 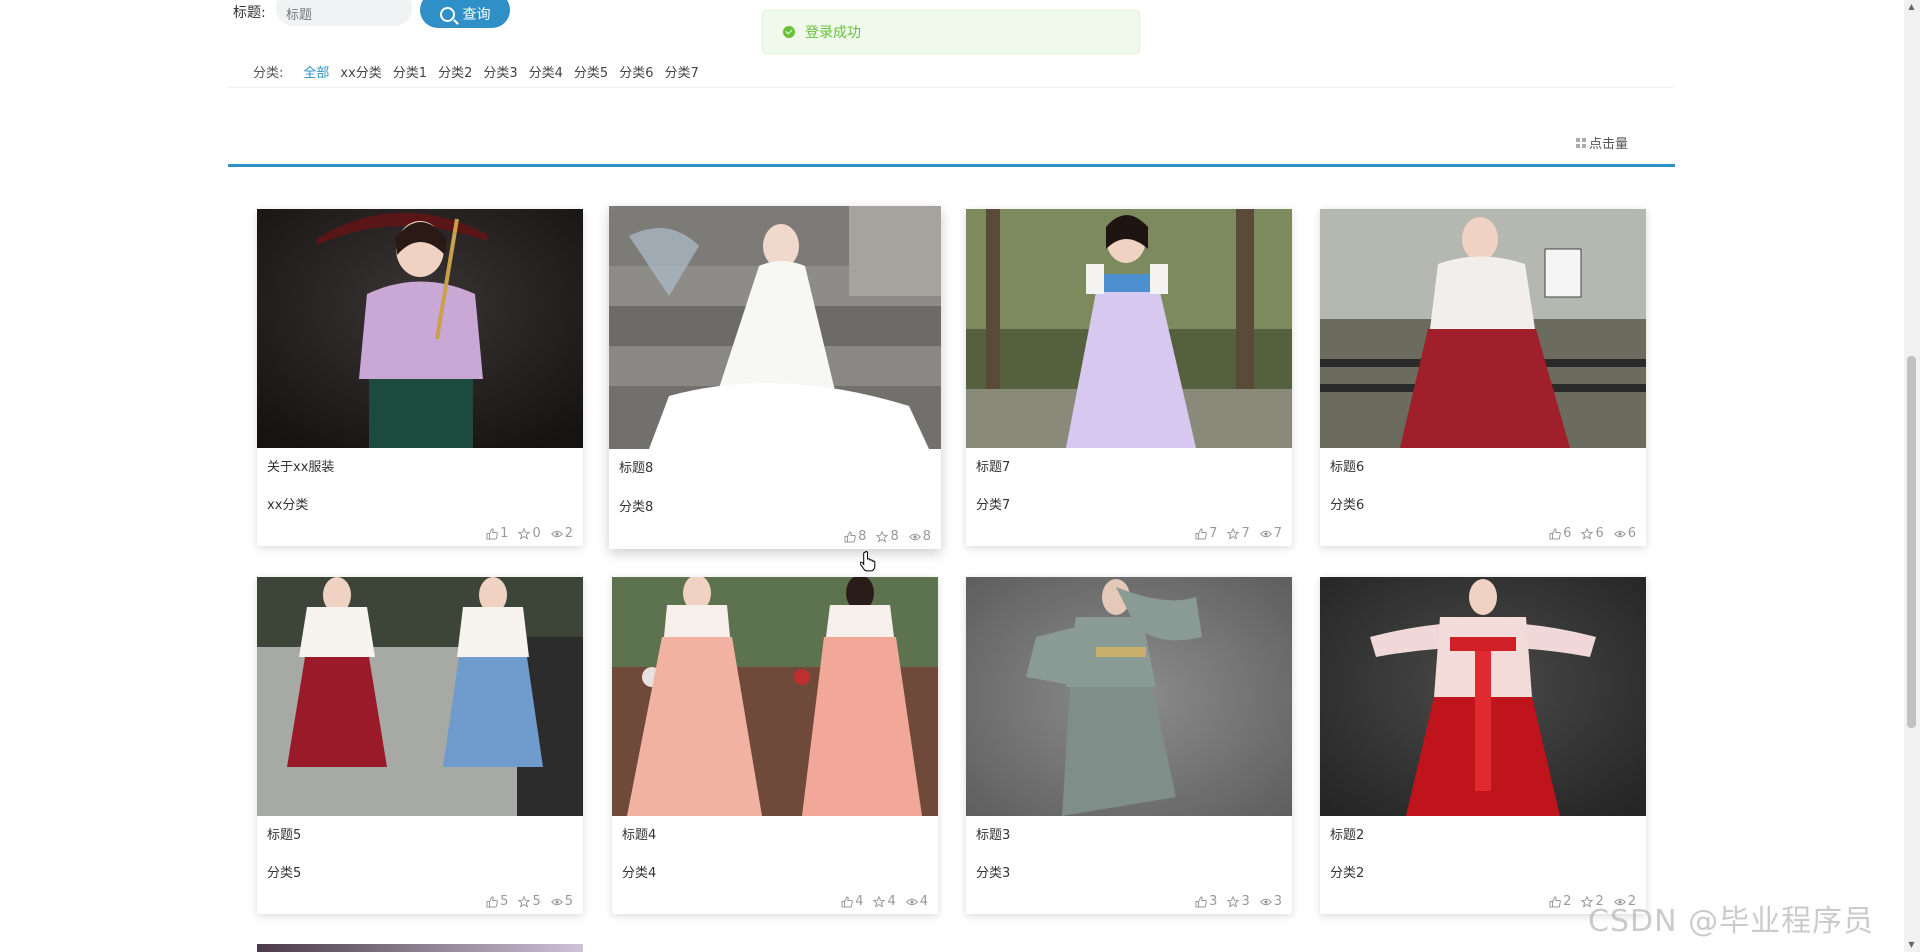 I want to click on scroll-up-arrow-icon: ▲, so click(x=1911, y=7).